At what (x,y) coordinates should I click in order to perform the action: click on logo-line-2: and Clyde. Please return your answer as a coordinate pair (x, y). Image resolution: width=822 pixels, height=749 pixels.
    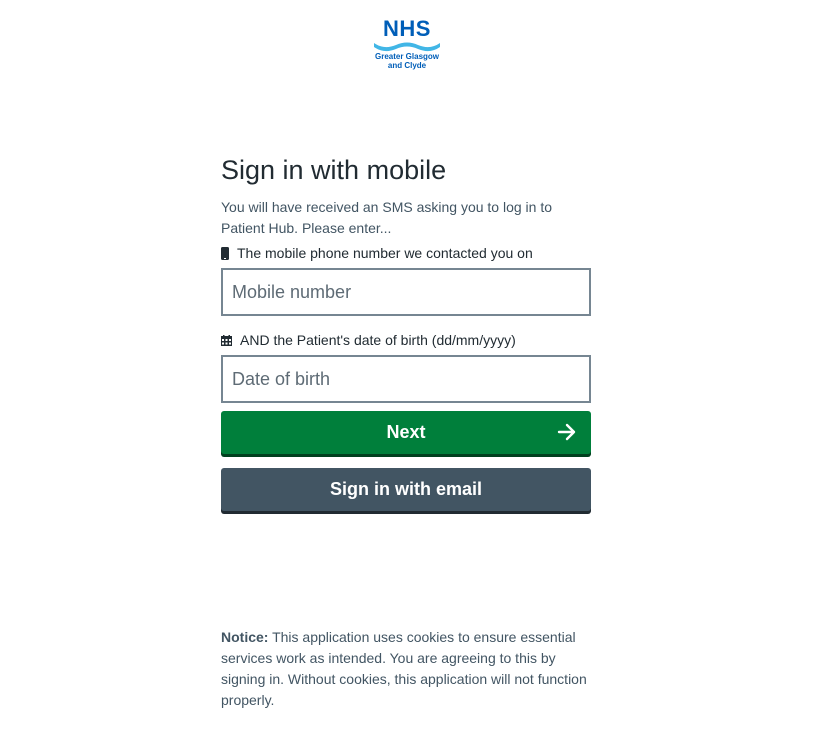
    Looking at the image, I should click on (407, 65).